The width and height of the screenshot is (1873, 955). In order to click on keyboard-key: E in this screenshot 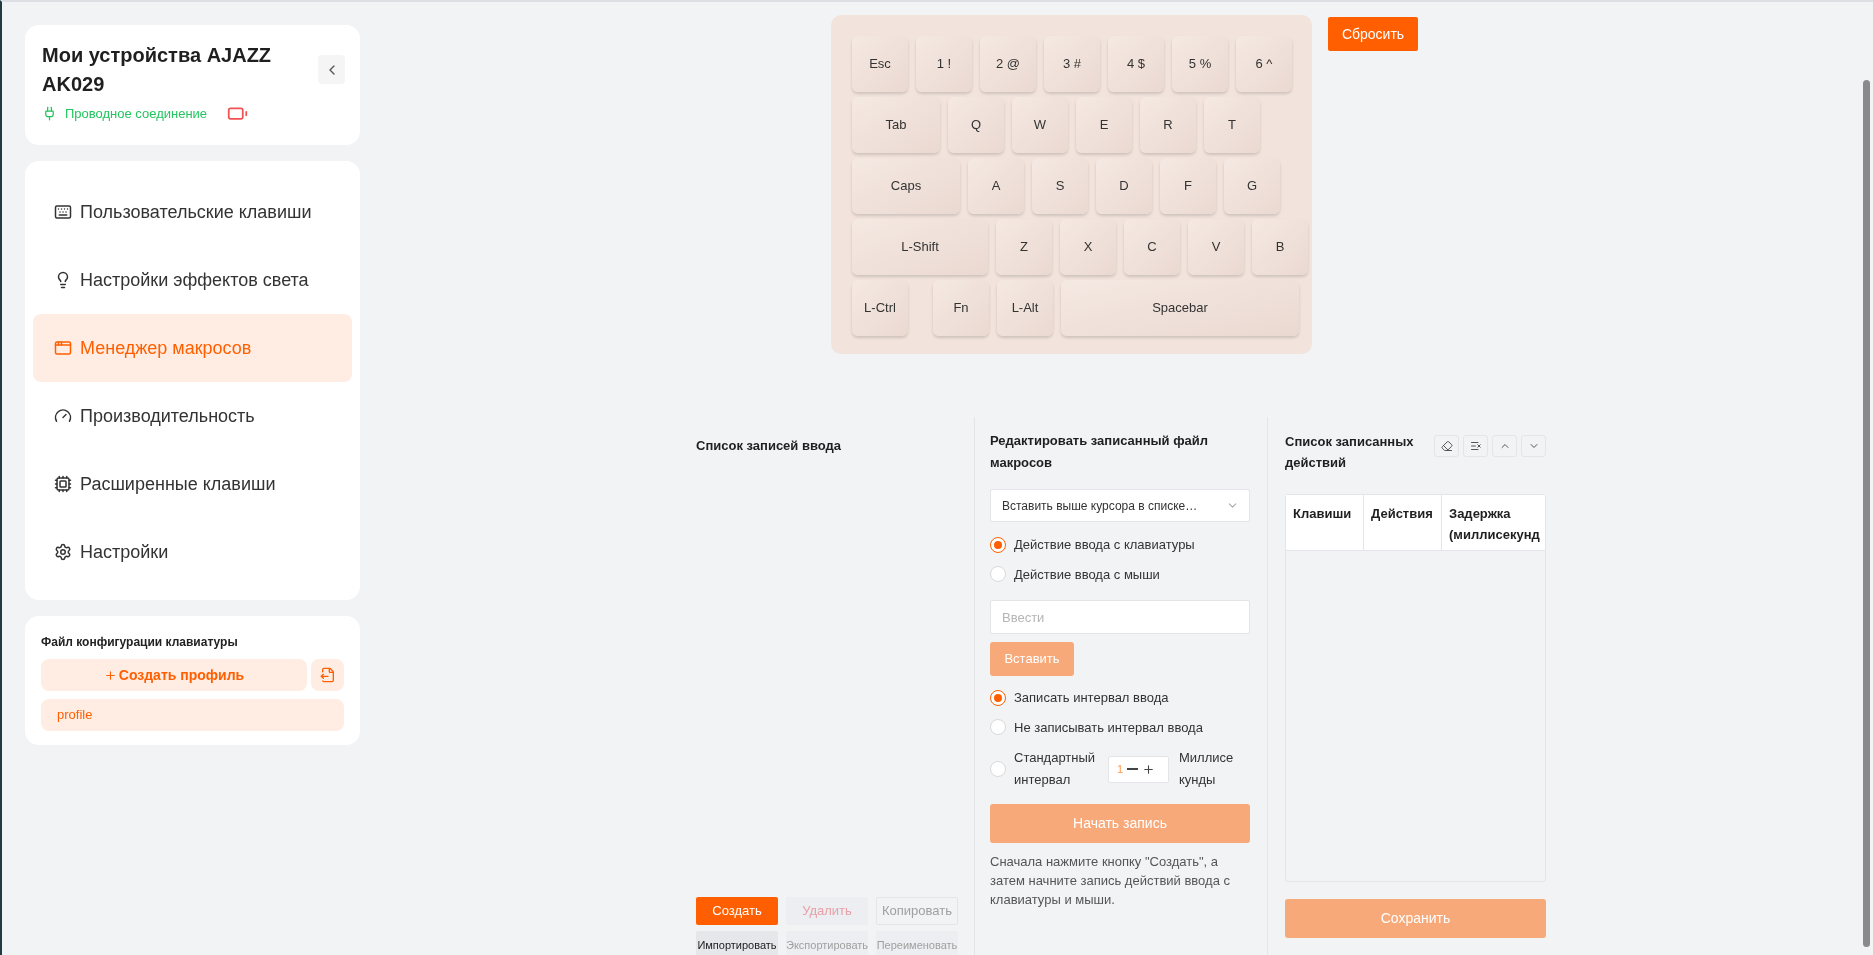, I will do `click(1104, 125)`.